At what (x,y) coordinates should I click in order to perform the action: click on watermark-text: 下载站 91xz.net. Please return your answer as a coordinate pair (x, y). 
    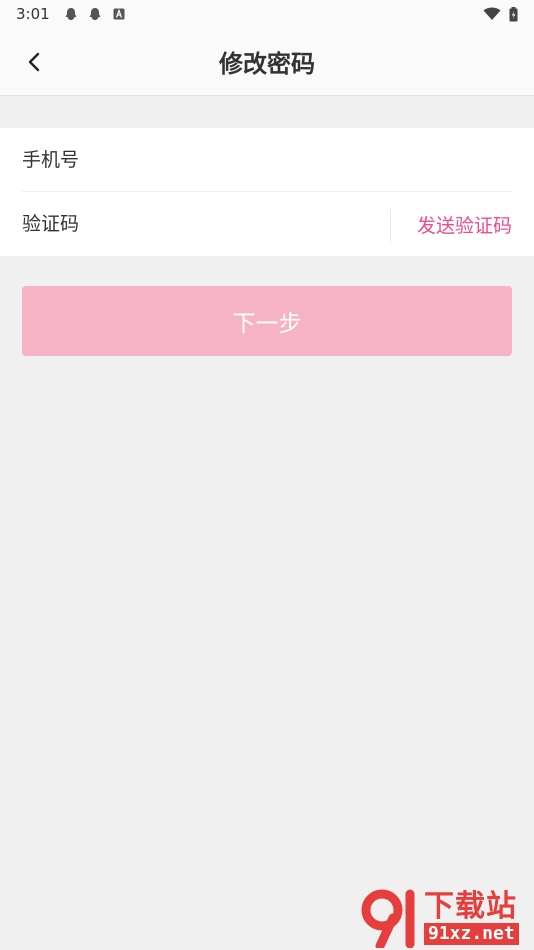
    Looking at the image, I should click on (471, 918).